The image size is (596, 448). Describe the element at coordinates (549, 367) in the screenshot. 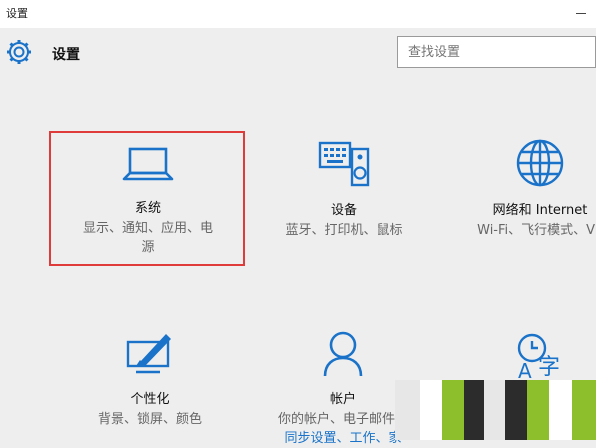

I see `svg-text: 字` at that location.